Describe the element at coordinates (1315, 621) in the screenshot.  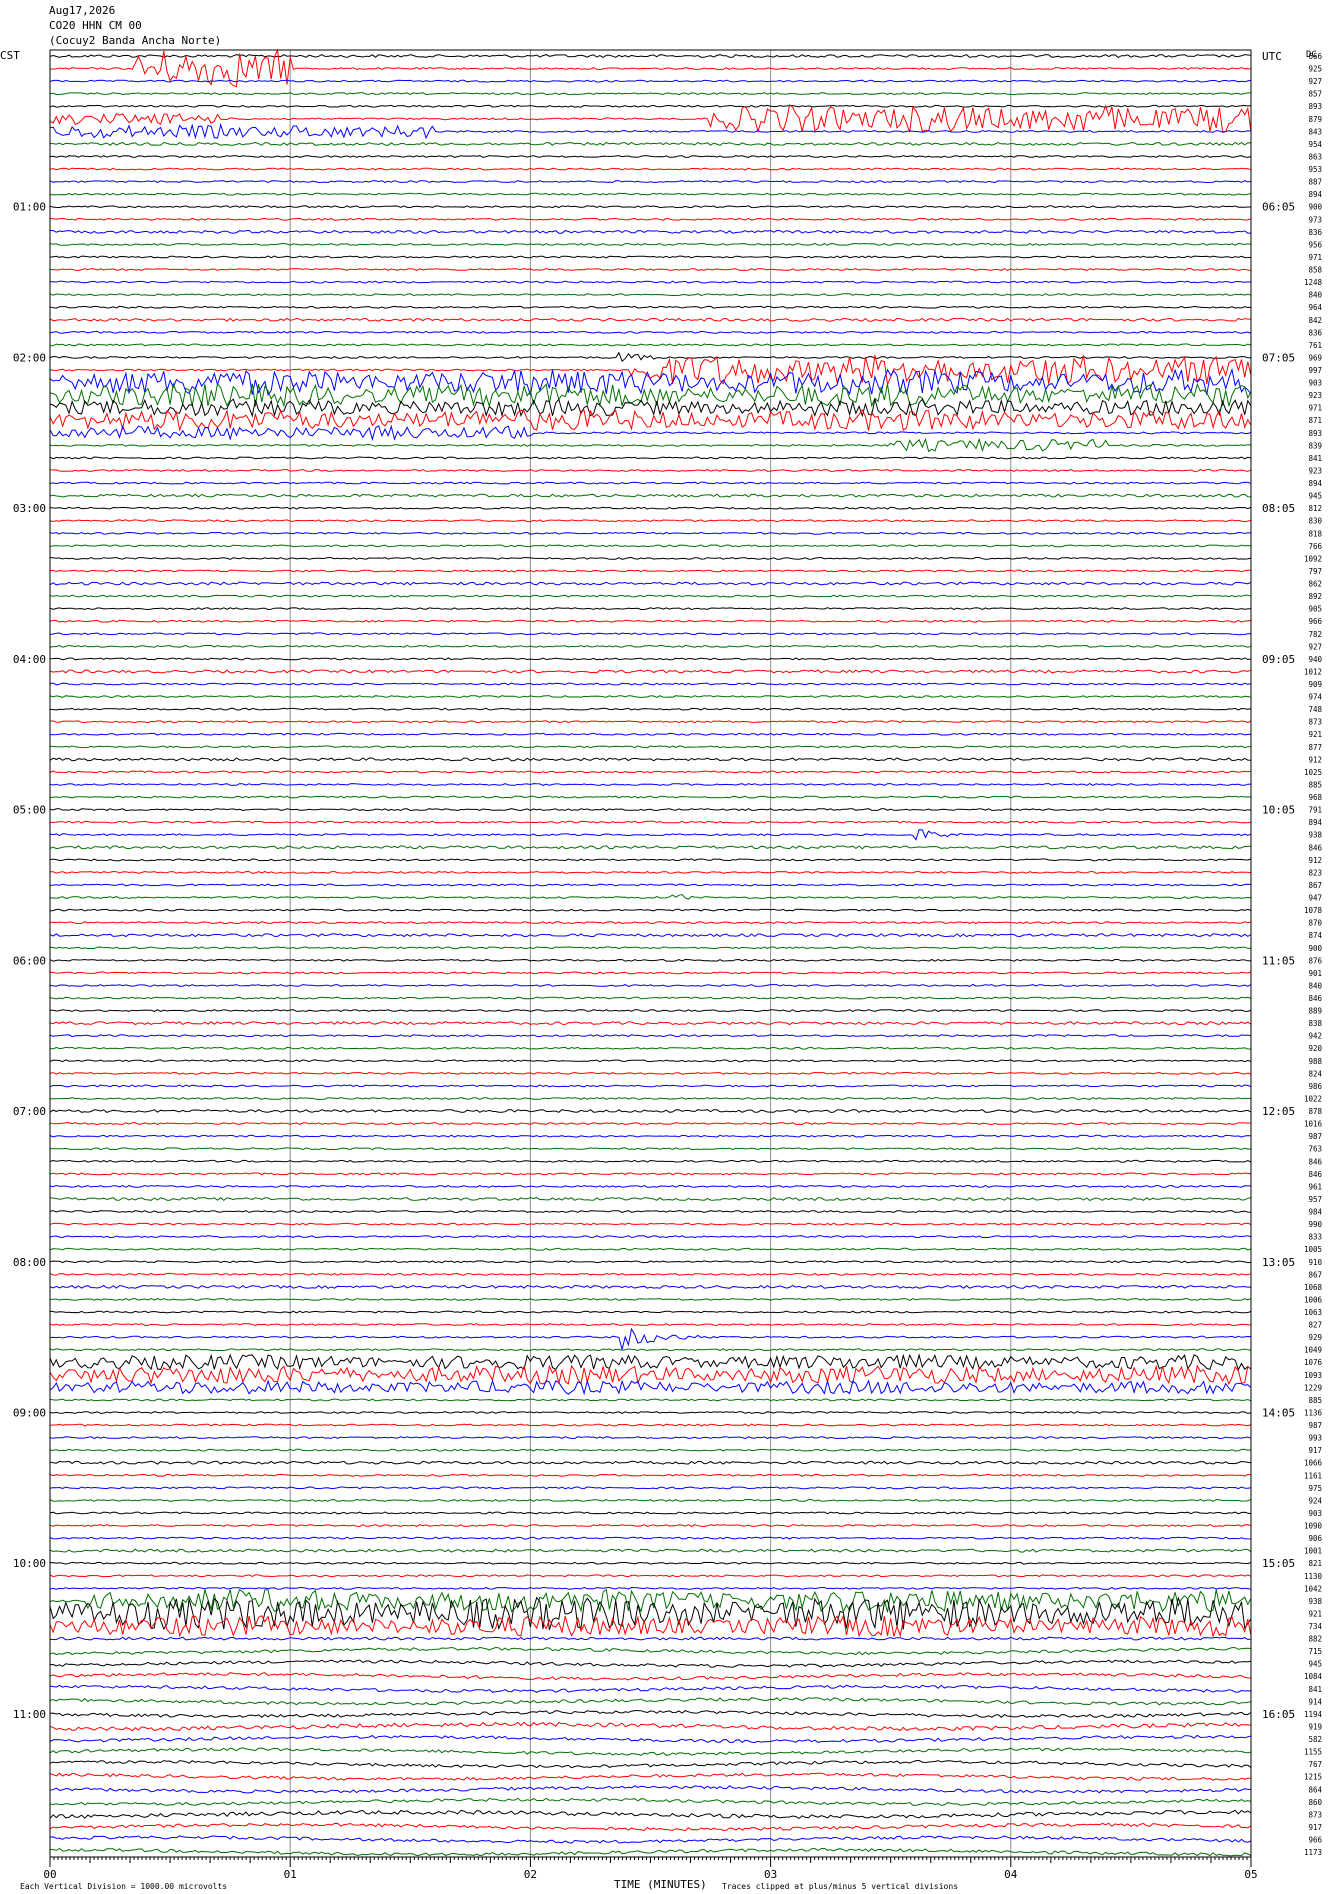
I see `dc-offset-label: 966` at that location.